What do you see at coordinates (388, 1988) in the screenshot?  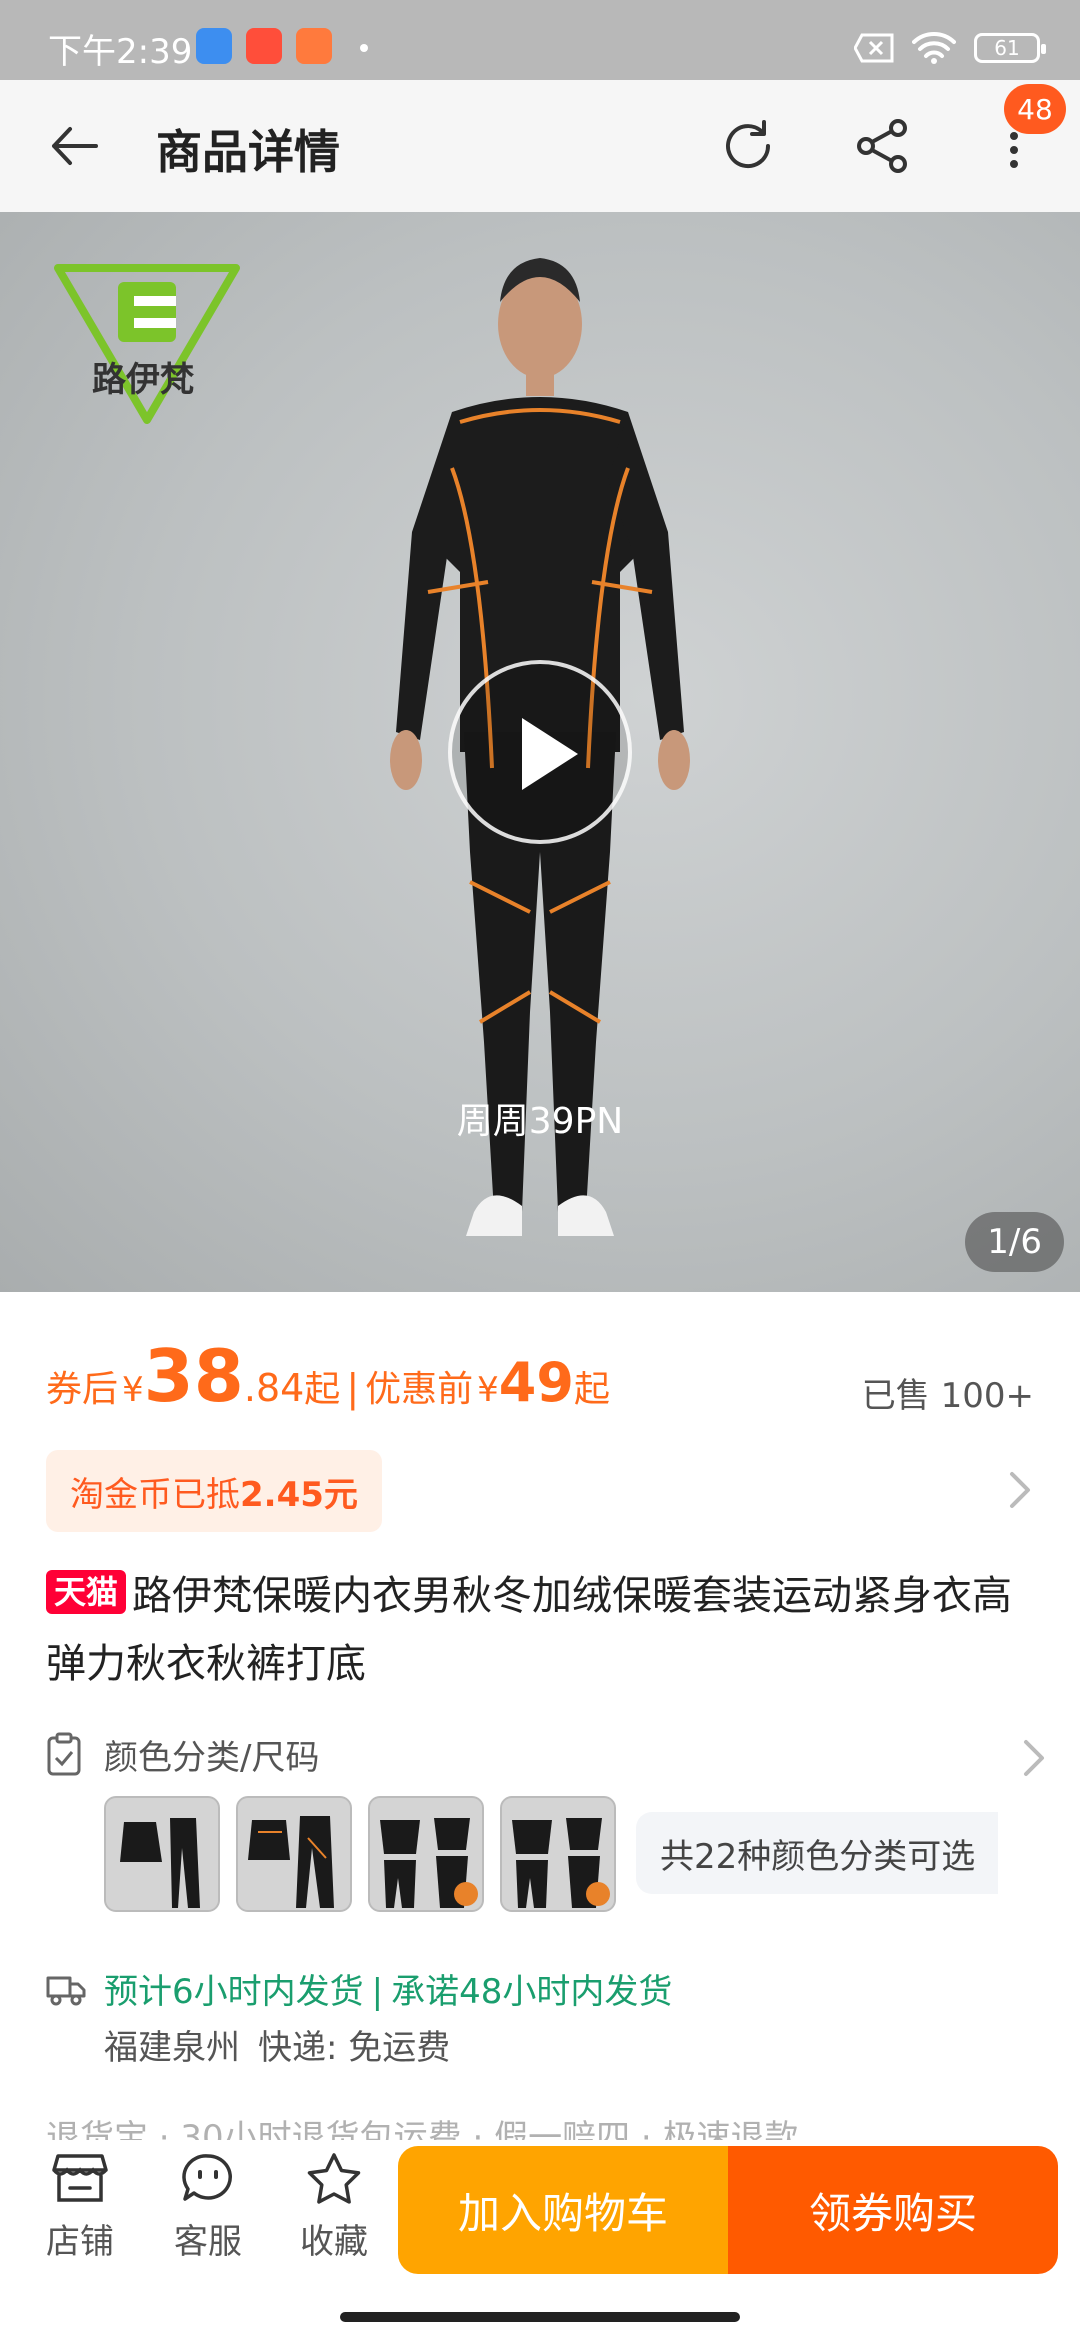 I see `shipping-promise: 预计6小时内发货 | 承诺48小时内发货` at bounding box center [388, 1988].